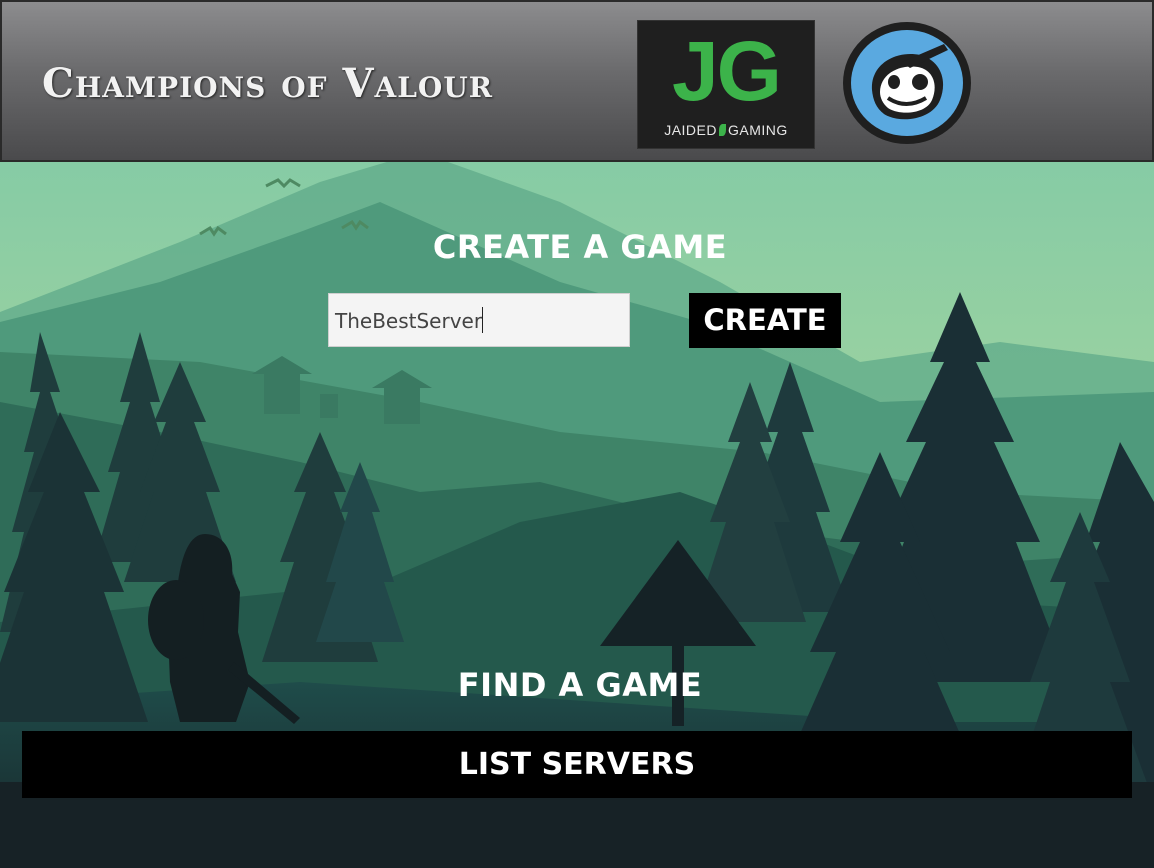  What do you see at coordinates (409, 321) in the screenshot?
I see `server-name-value: TheBestServer` at bounding box center [409, 321].